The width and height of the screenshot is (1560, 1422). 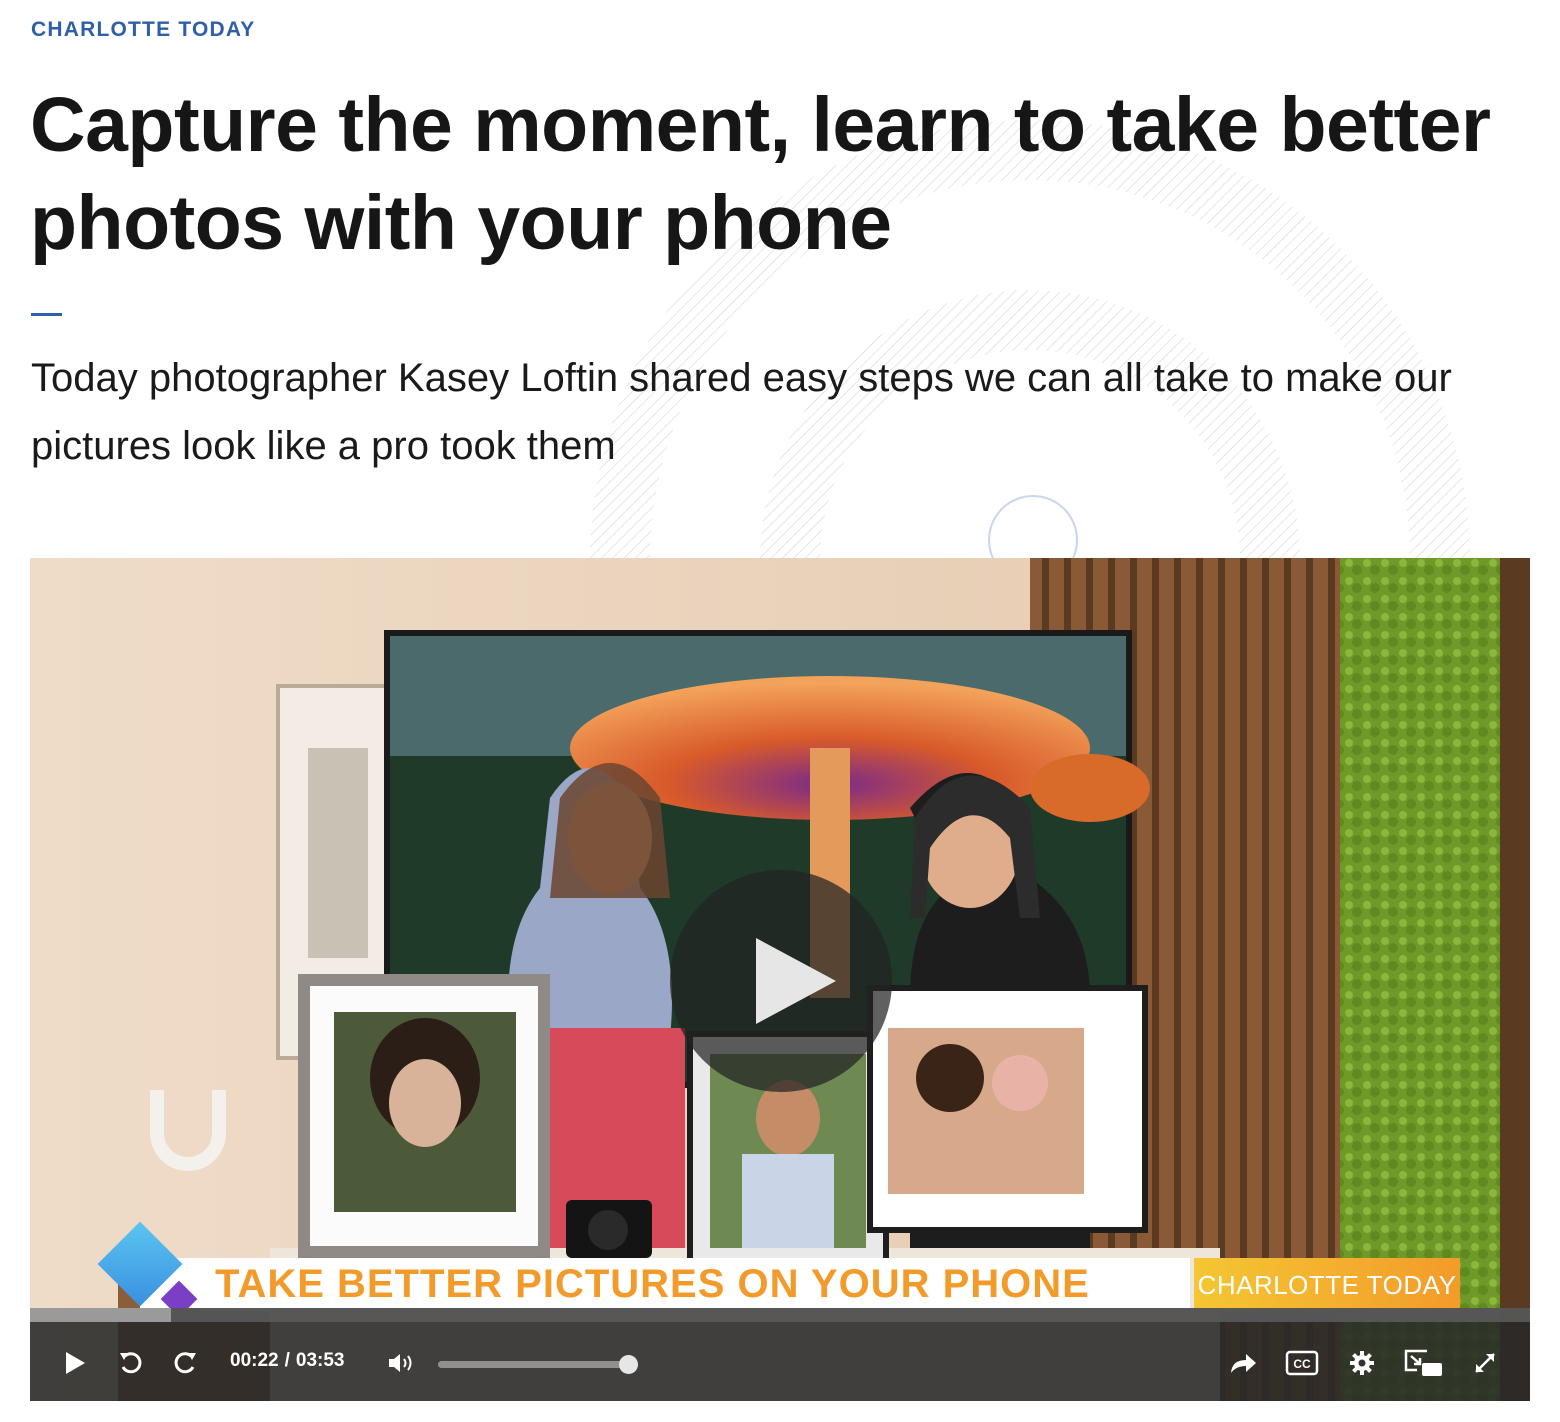 I want to click on fullscreen-button, so click(x=1485, y=1363).